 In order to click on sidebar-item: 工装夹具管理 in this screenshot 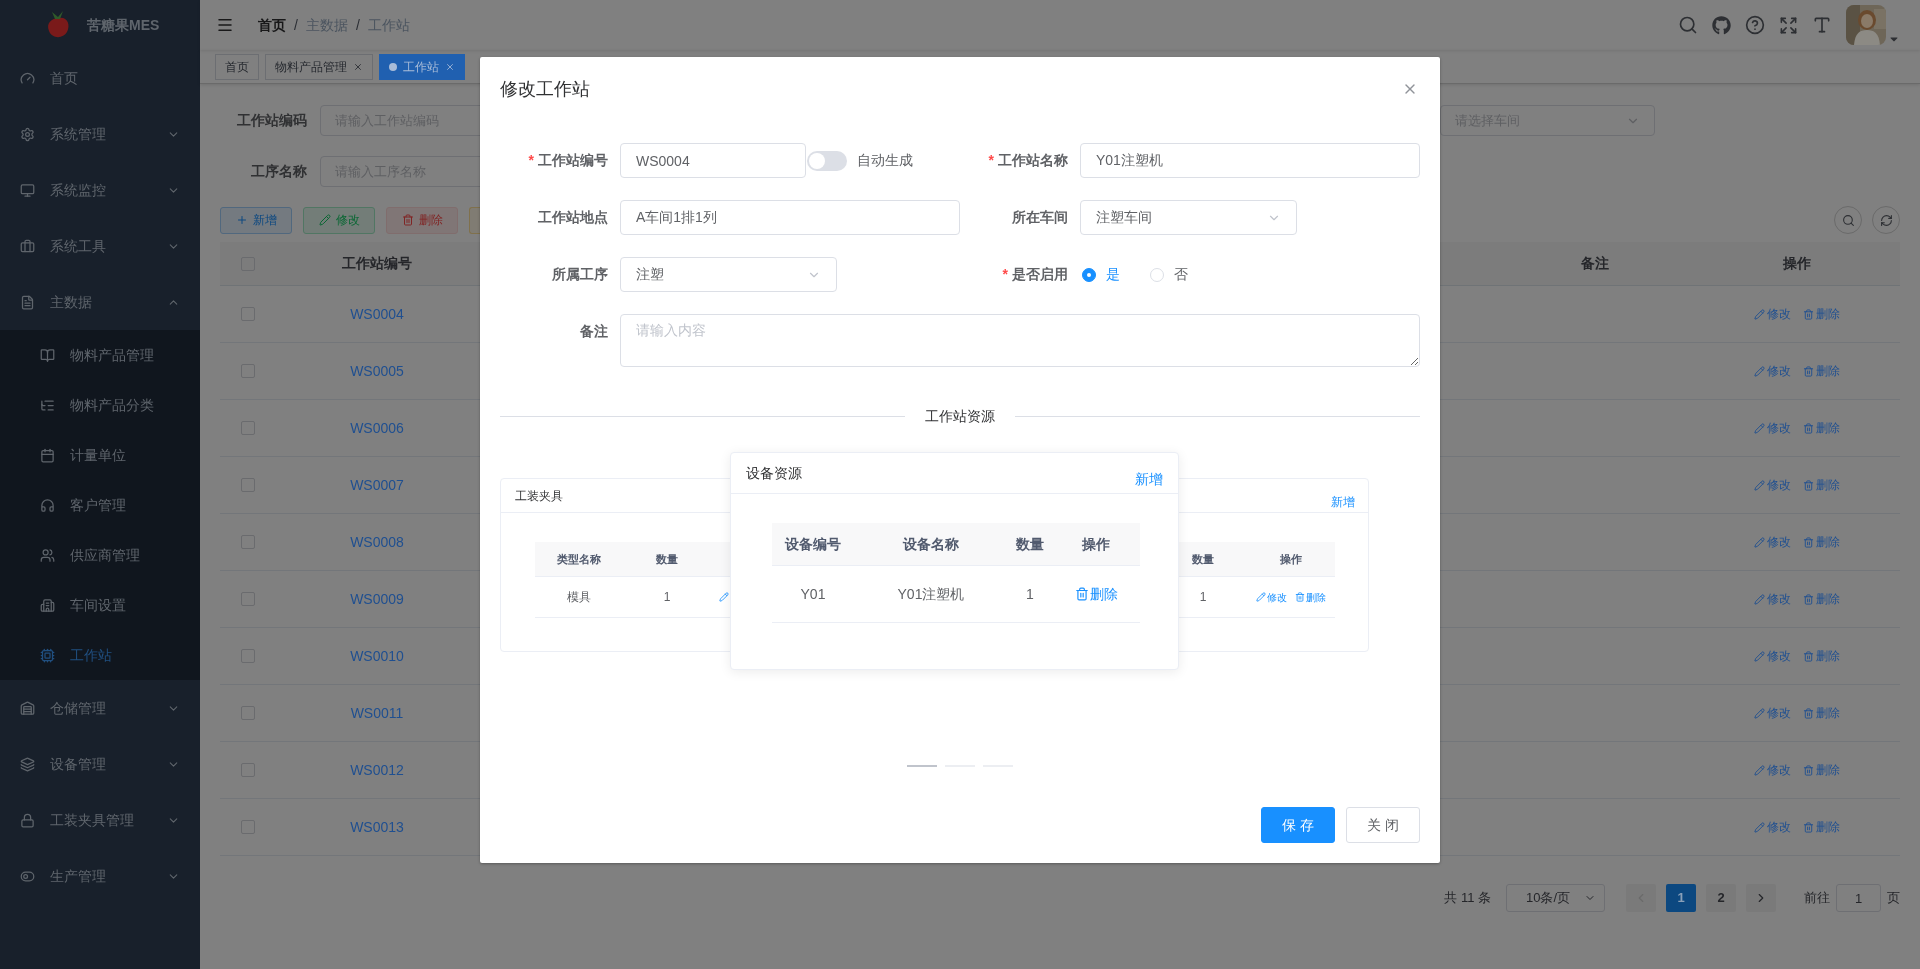, I will do `click(100, 820)`.